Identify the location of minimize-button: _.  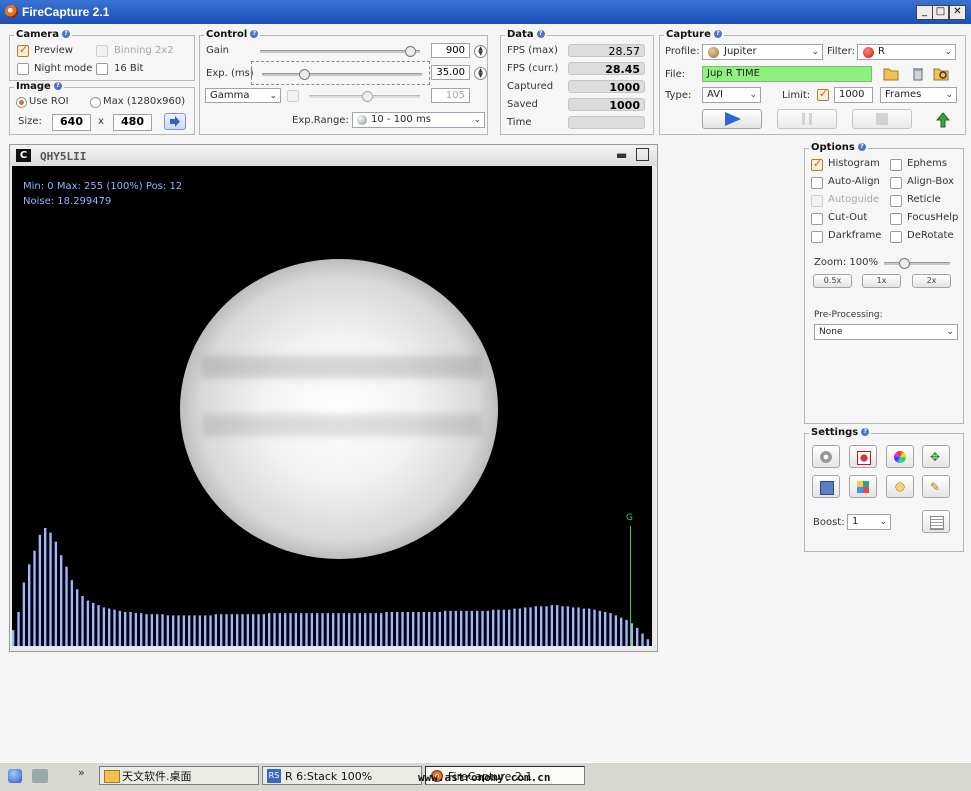
(924, 12).